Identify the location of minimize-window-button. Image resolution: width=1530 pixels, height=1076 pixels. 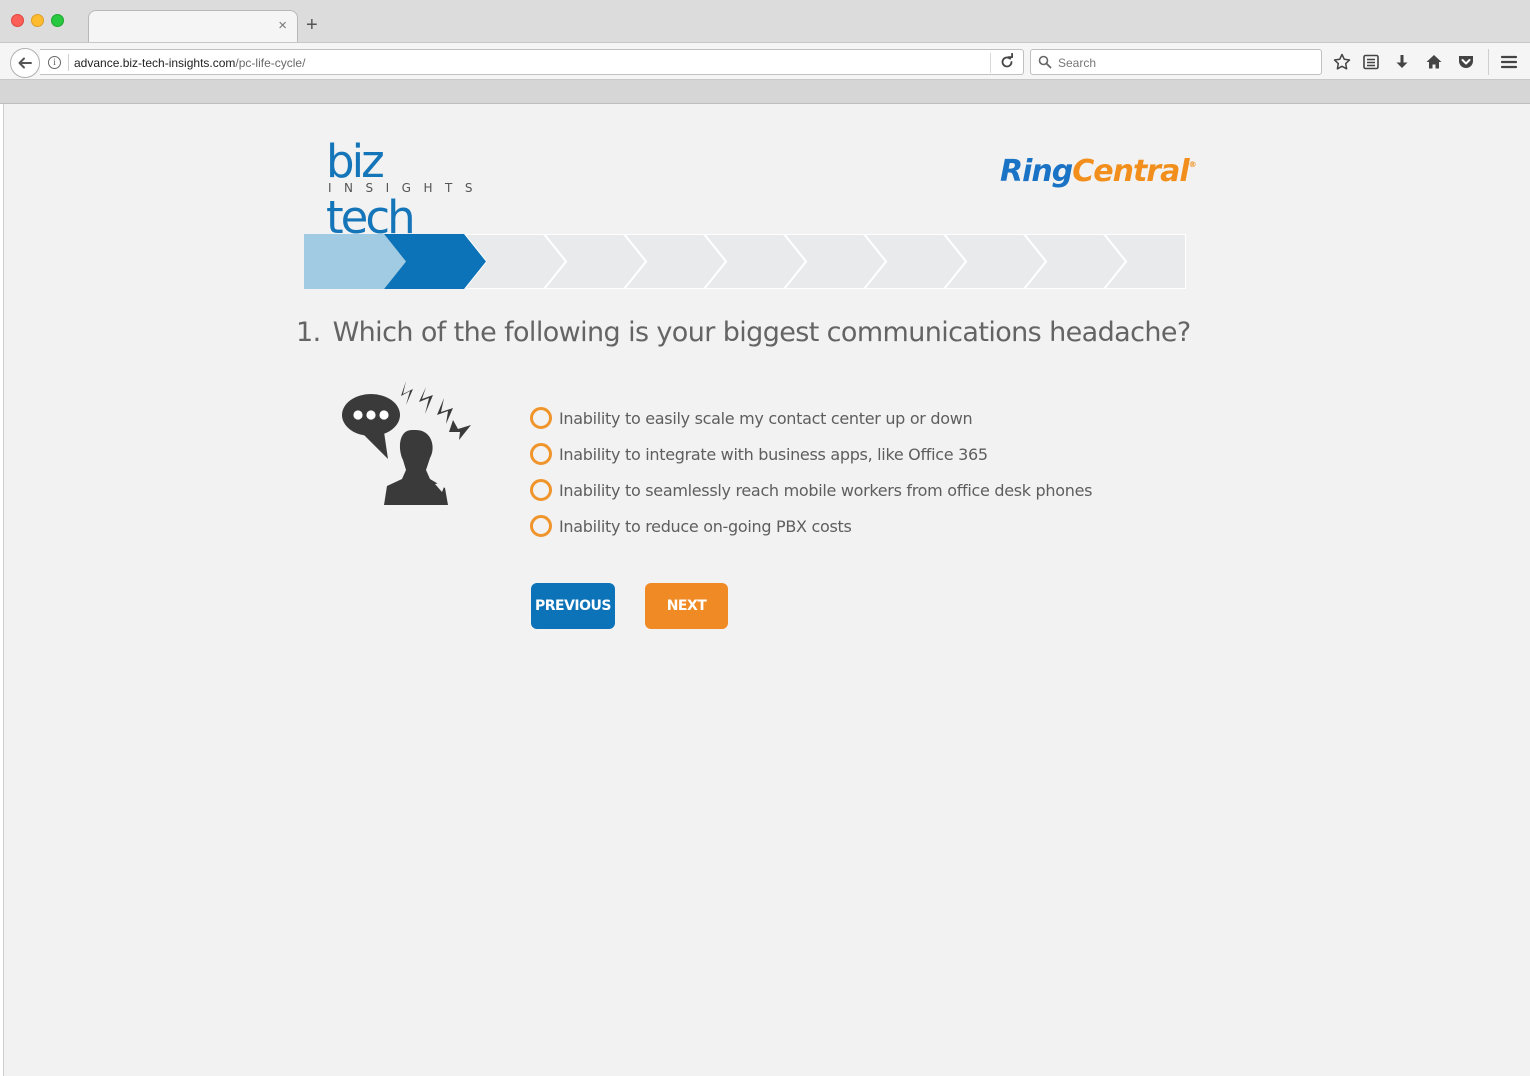
(37, 20).